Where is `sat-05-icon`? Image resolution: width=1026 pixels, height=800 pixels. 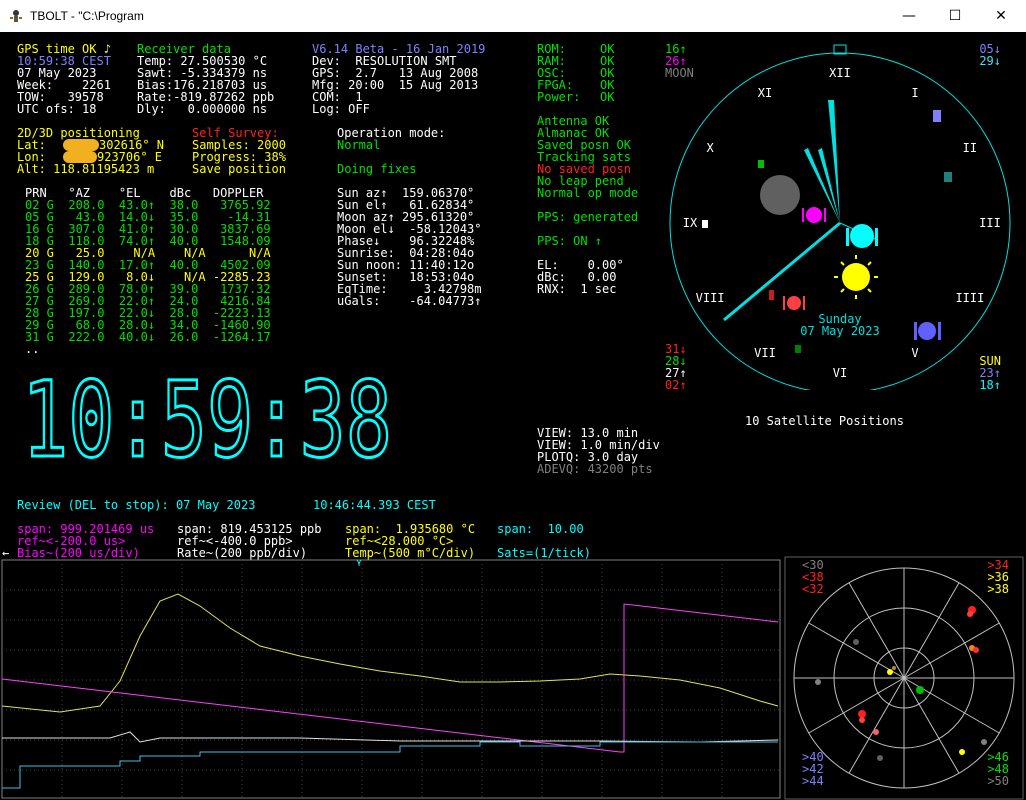
sat-05-icon is located at coordinates (937, 116).